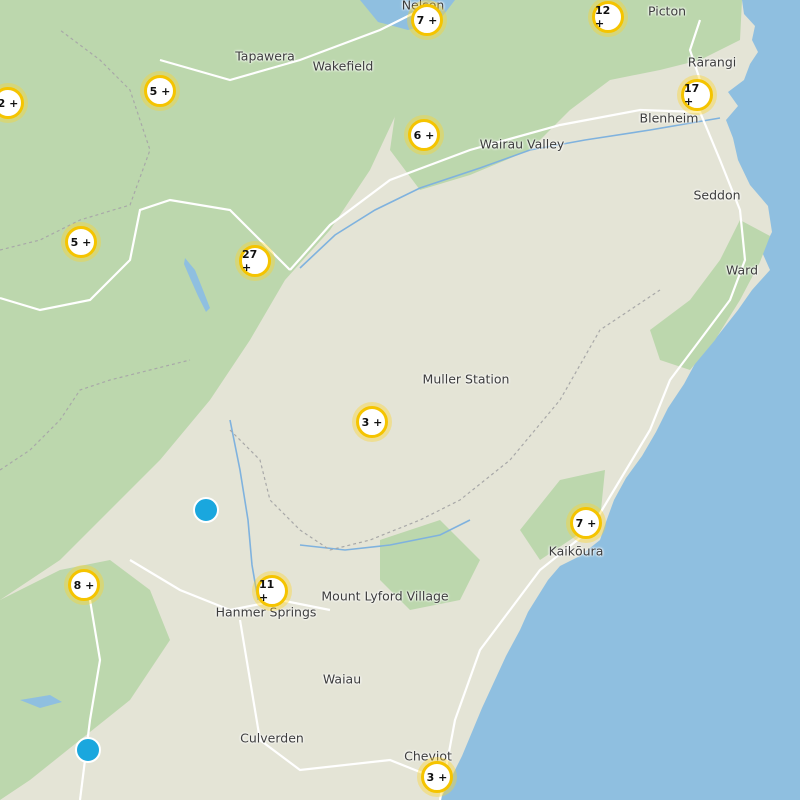  Describe the element at coordinates (12, 103) in the screenshot. I see `cluster-count: 2 +` at that location.